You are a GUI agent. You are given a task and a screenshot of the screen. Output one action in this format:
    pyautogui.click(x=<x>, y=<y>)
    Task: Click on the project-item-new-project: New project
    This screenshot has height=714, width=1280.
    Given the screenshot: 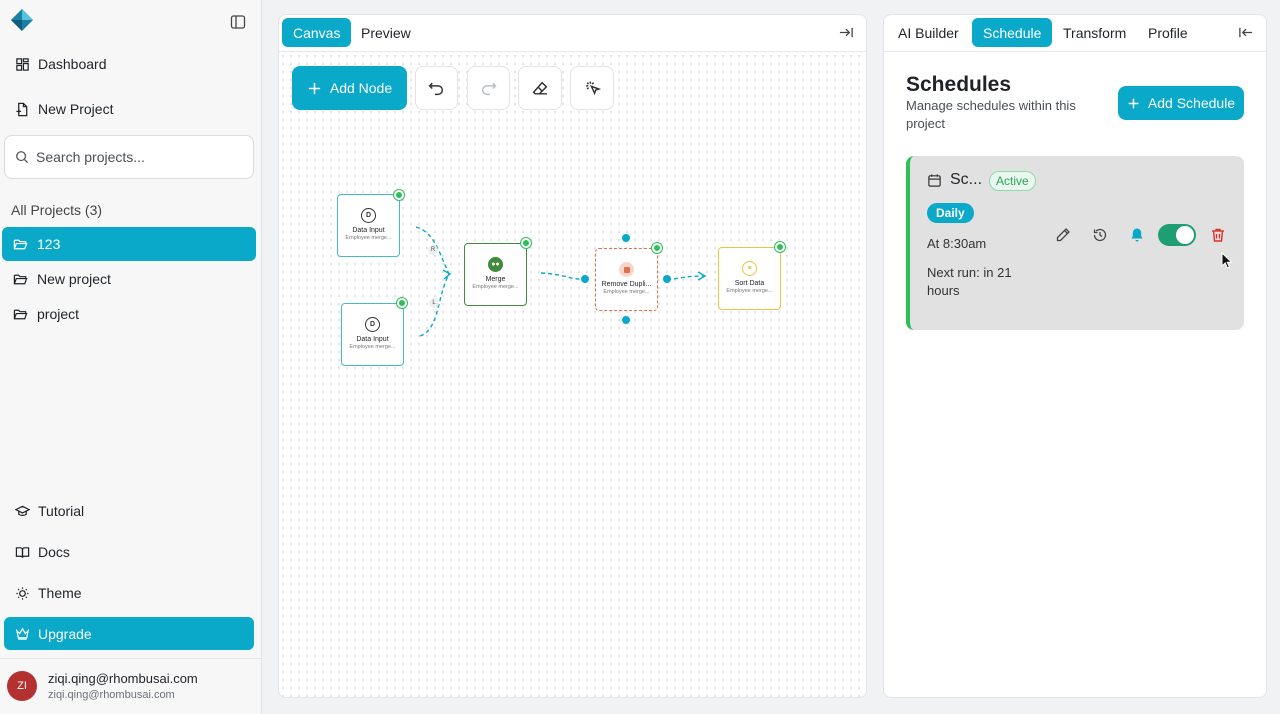 What is the action you would take?
    pyautogui.click(x=129, y=279)
    